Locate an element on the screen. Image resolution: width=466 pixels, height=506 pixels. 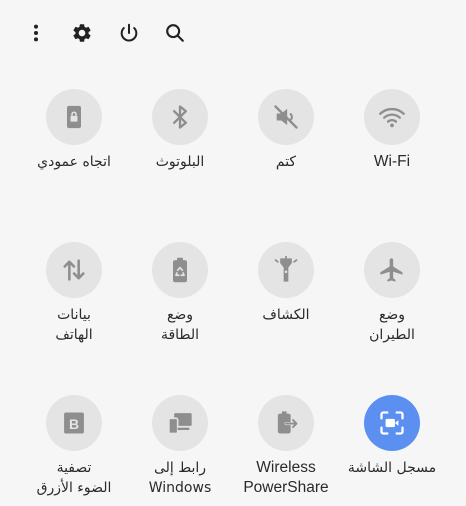
quick-tile-link-to-windows: رابط إلى Windows is located at coordinates (180, 446).